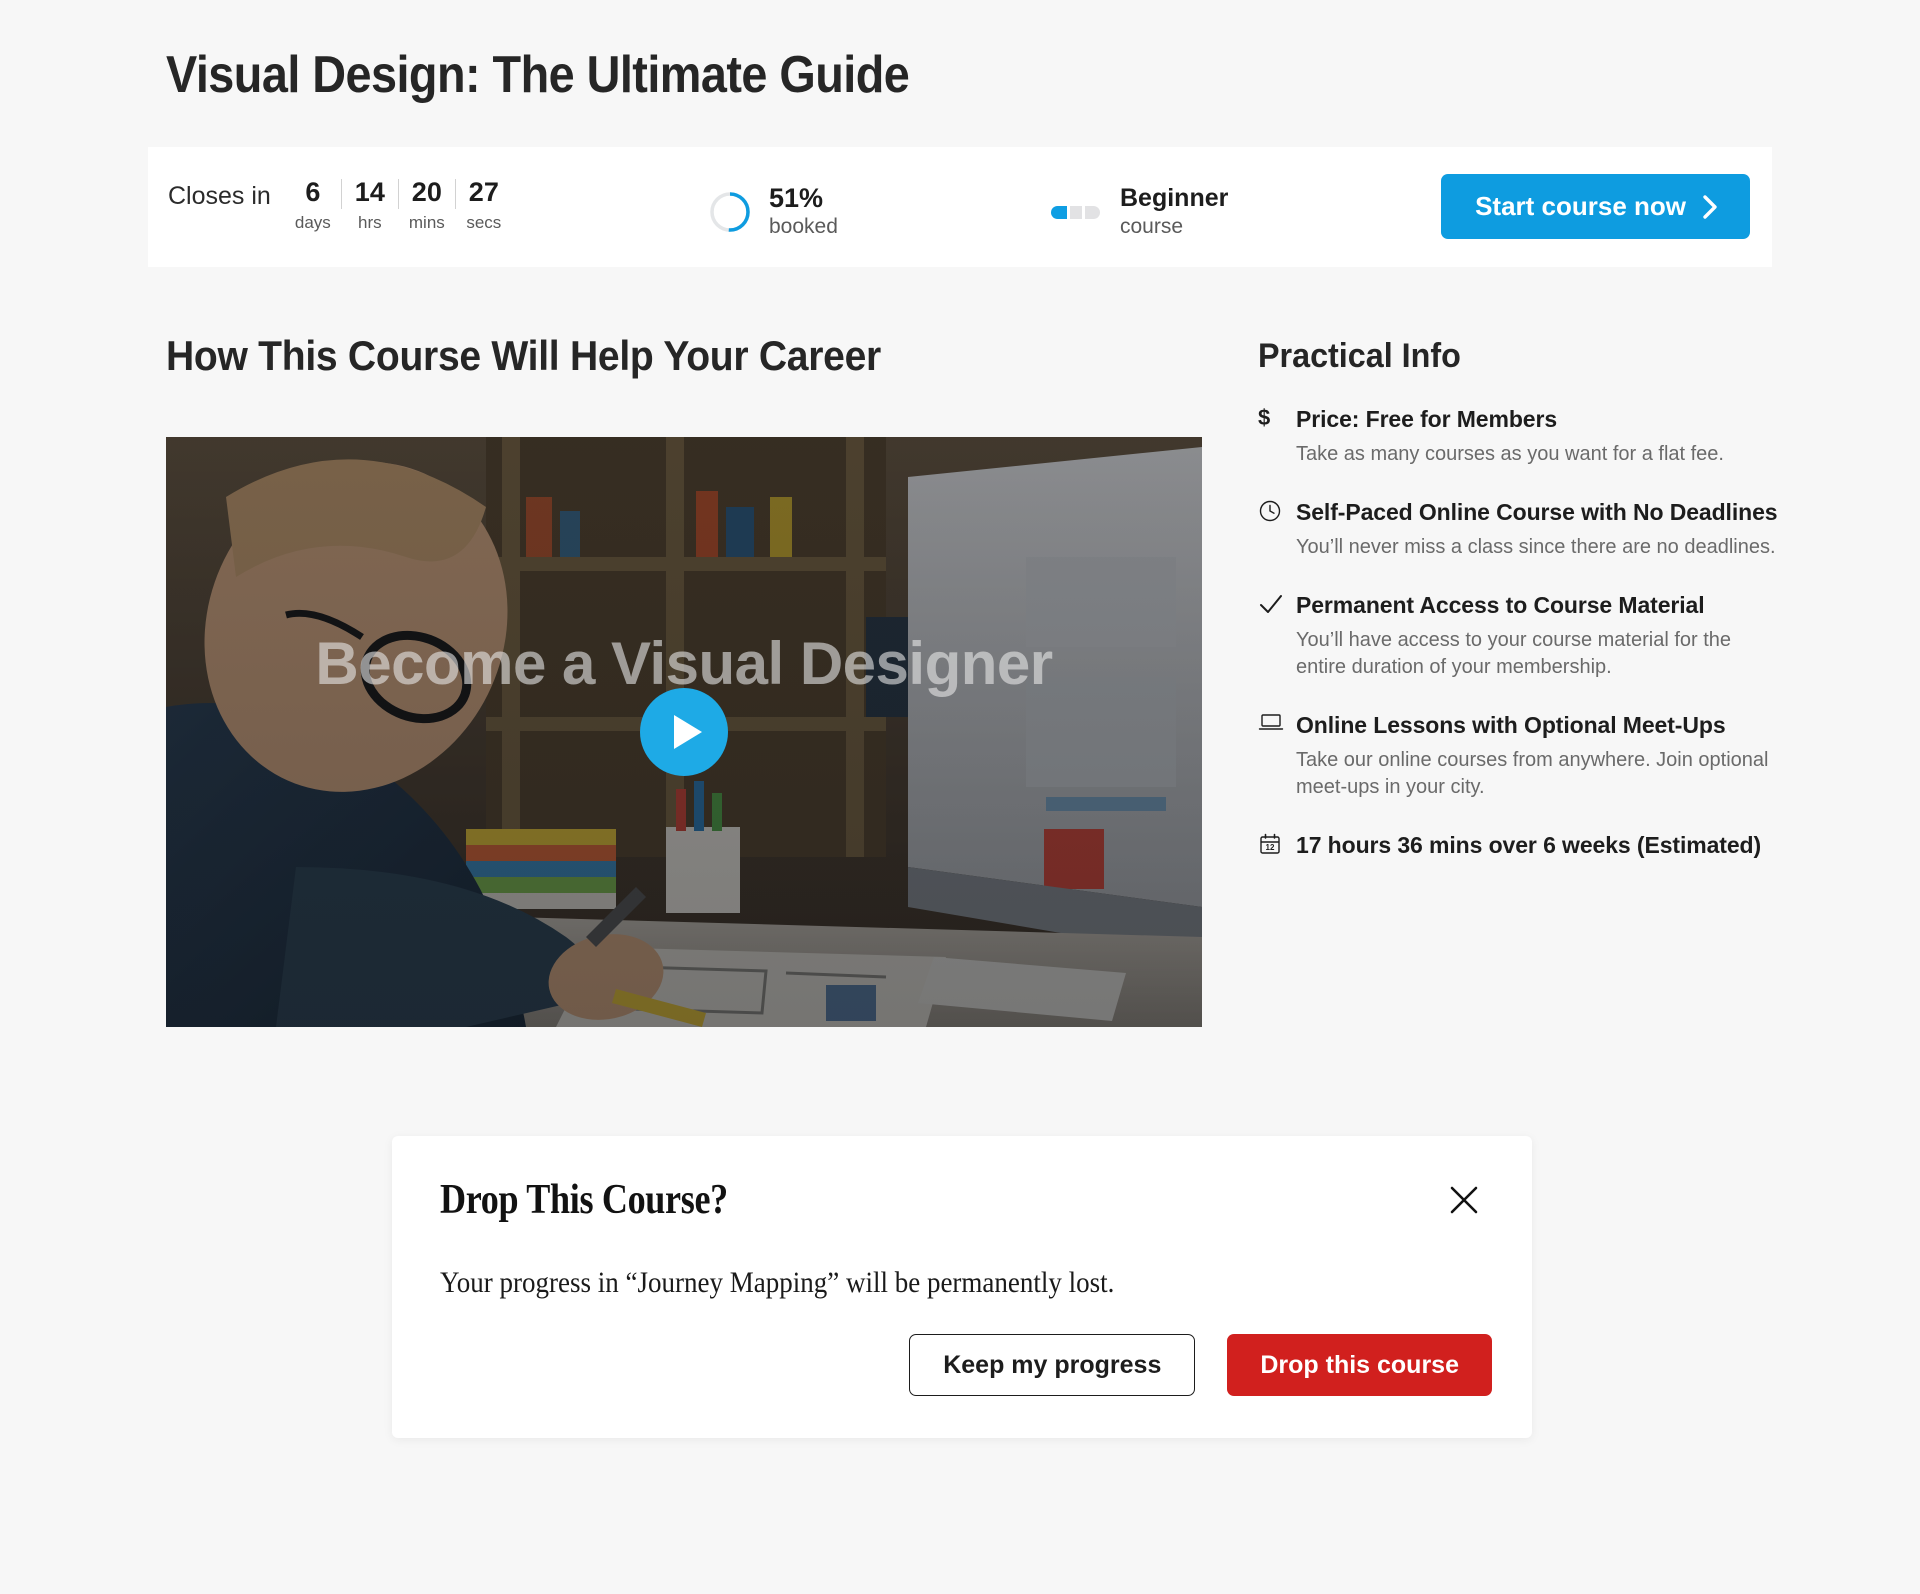 Image resolution: width=1920 pixels, height=1594 pixels. What do you see at coordinates (1273, 720) in the screenshot?
I see `laptop-icon` at bounding box center [1273, 720].